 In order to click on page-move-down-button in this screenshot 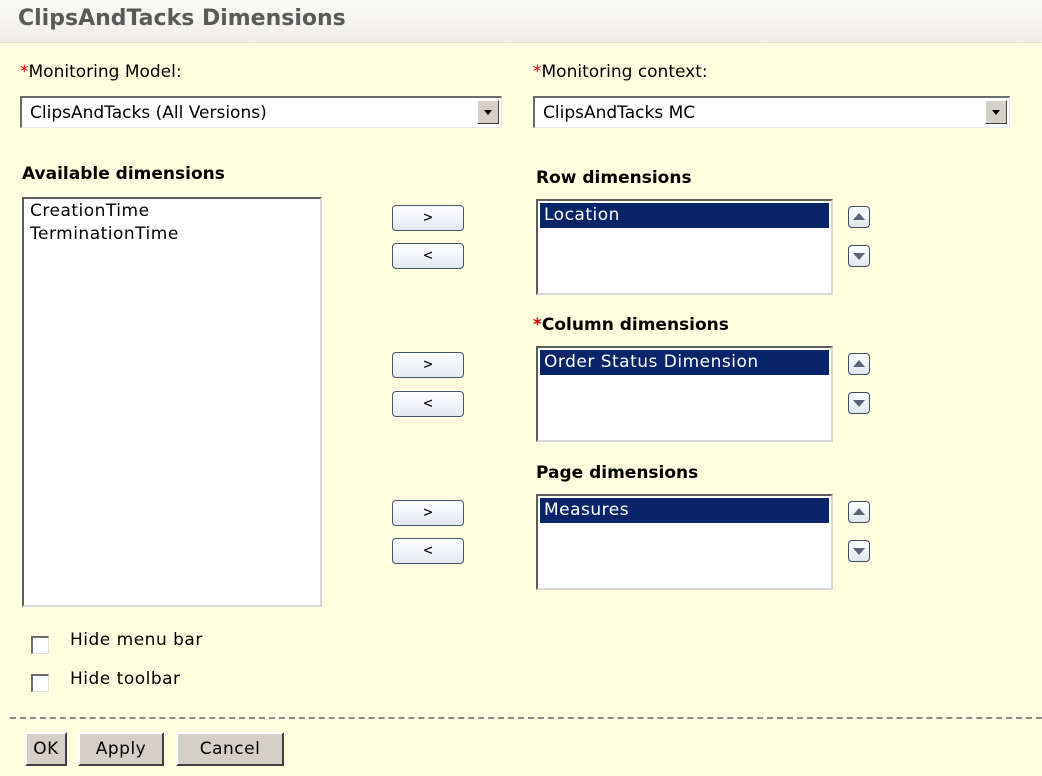, I will do `click(859, 551)`.